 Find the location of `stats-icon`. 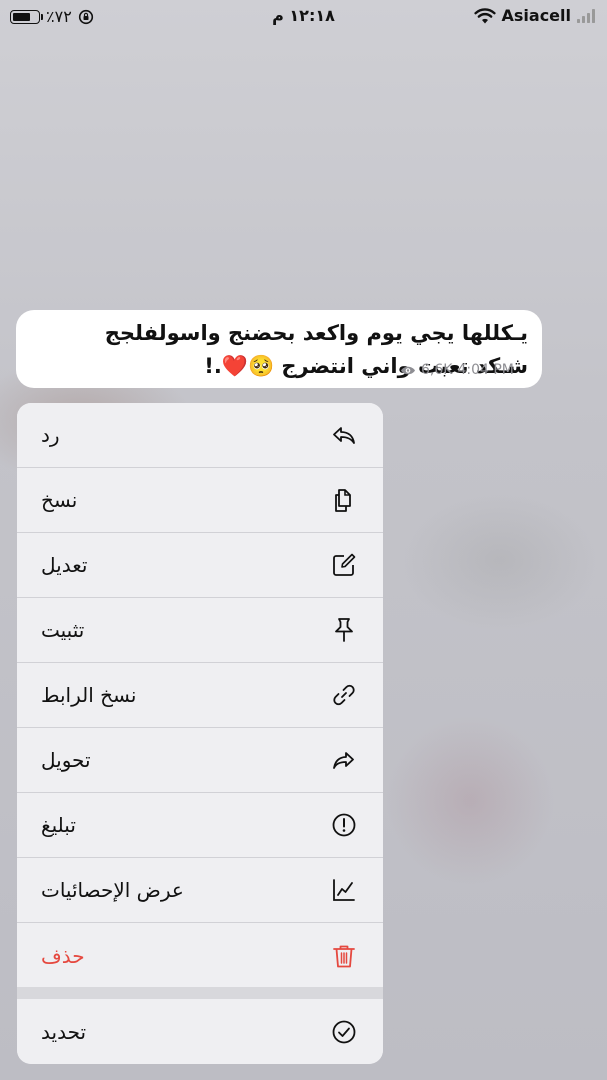

stats-icon is located at coordinates (344, 890).